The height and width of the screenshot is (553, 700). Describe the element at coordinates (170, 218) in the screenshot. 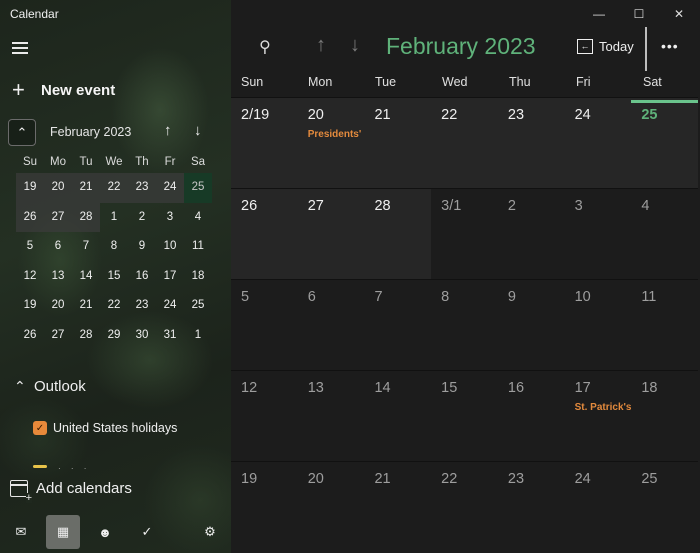

I see `mini-day: 3` at that location.